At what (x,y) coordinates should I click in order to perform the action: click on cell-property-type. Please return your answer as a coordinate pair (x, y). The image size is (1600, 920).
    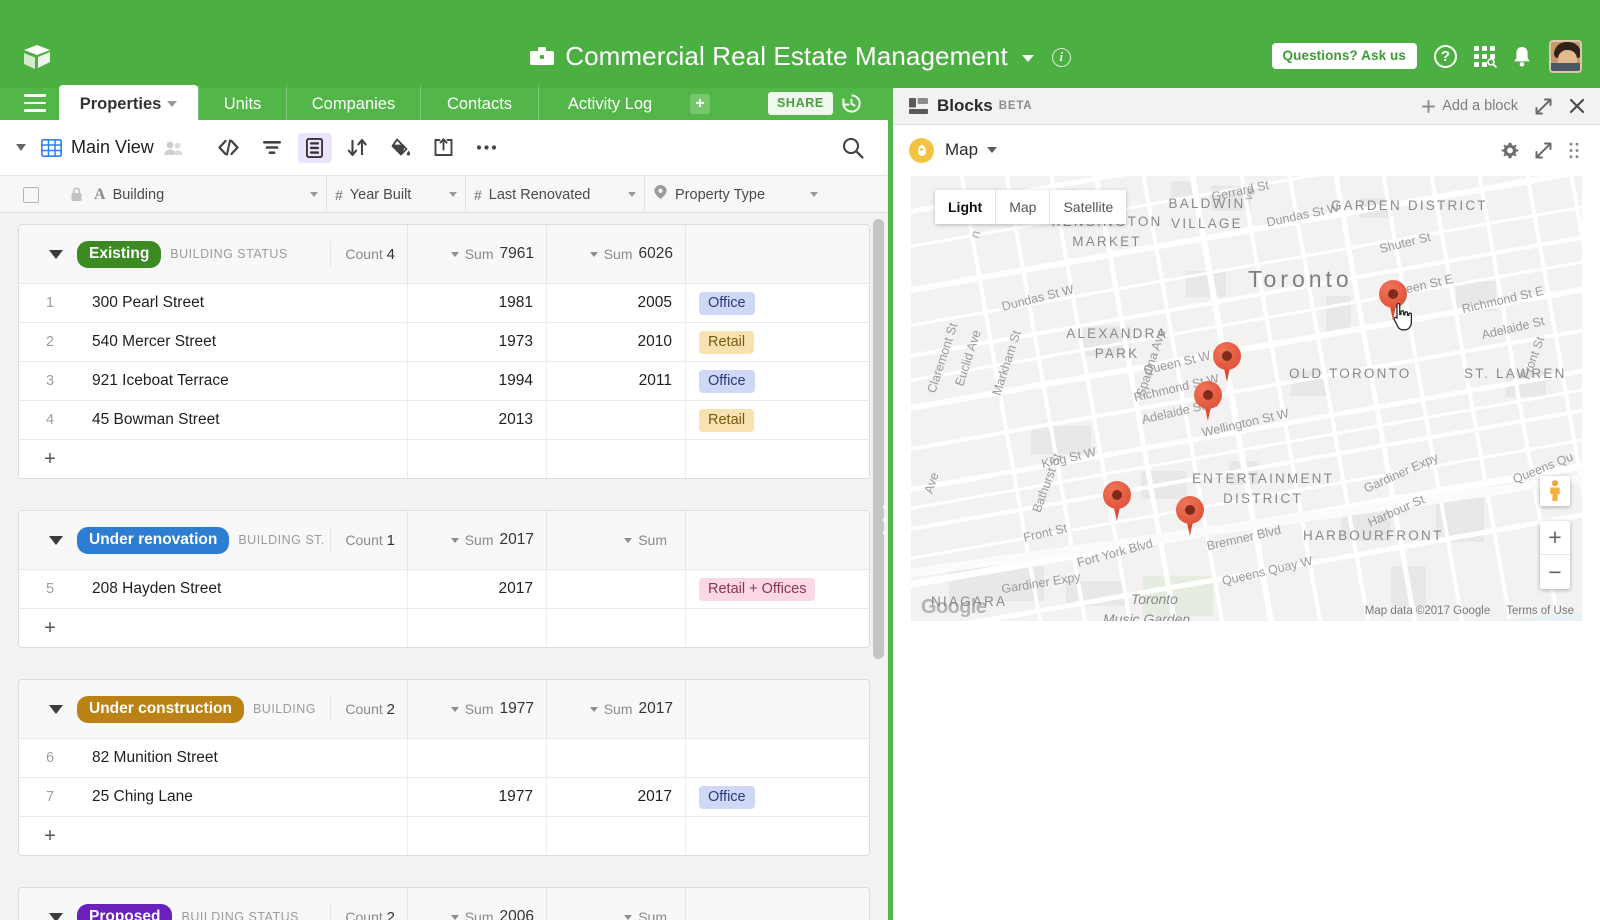
    Looking at the image, I should click on (777, 758).